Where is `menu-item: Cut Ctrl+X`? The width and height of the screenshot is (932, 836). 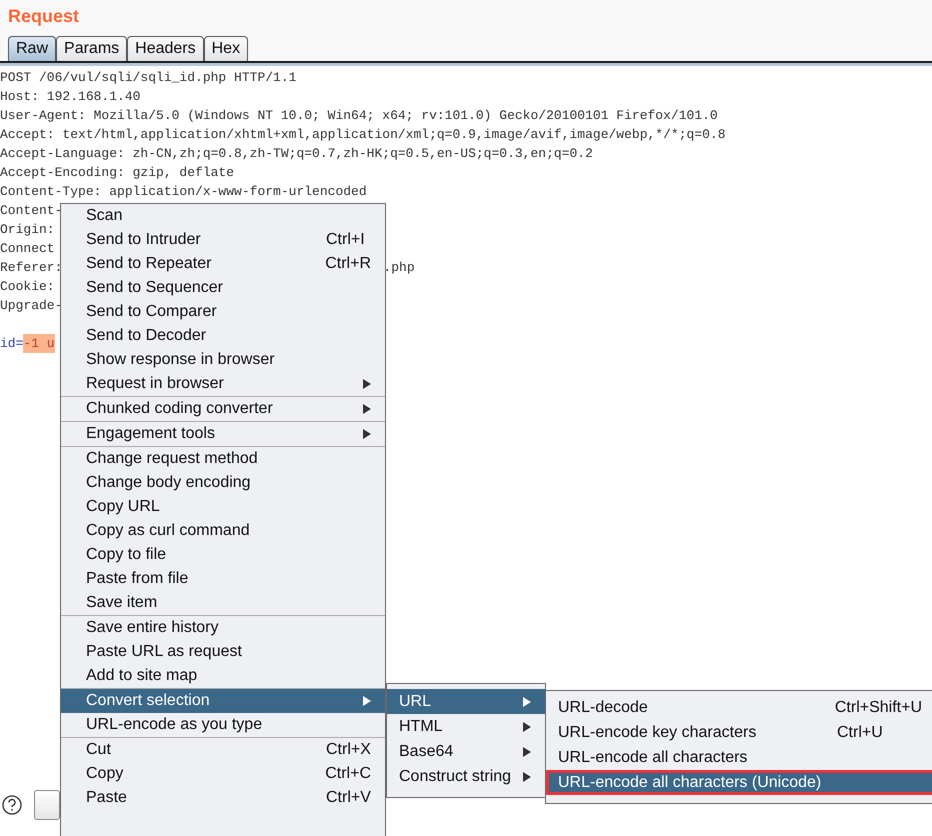 menu-item: Cut Ctrl+X is located at coordinates (223, 750).